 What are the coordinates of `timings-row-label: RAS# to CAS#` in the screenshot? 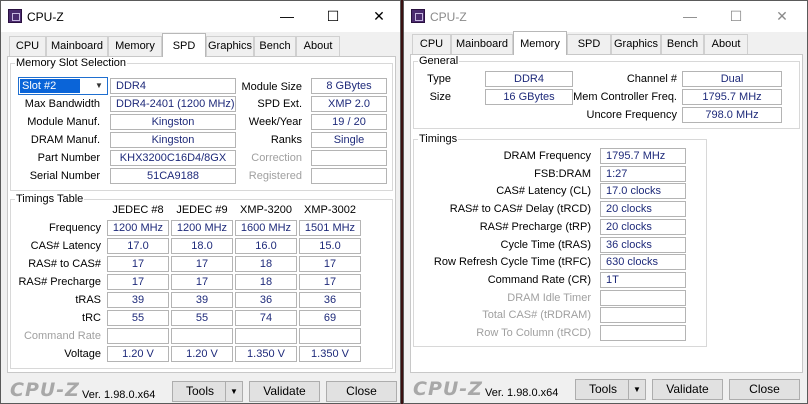 It's located at (64, 264).